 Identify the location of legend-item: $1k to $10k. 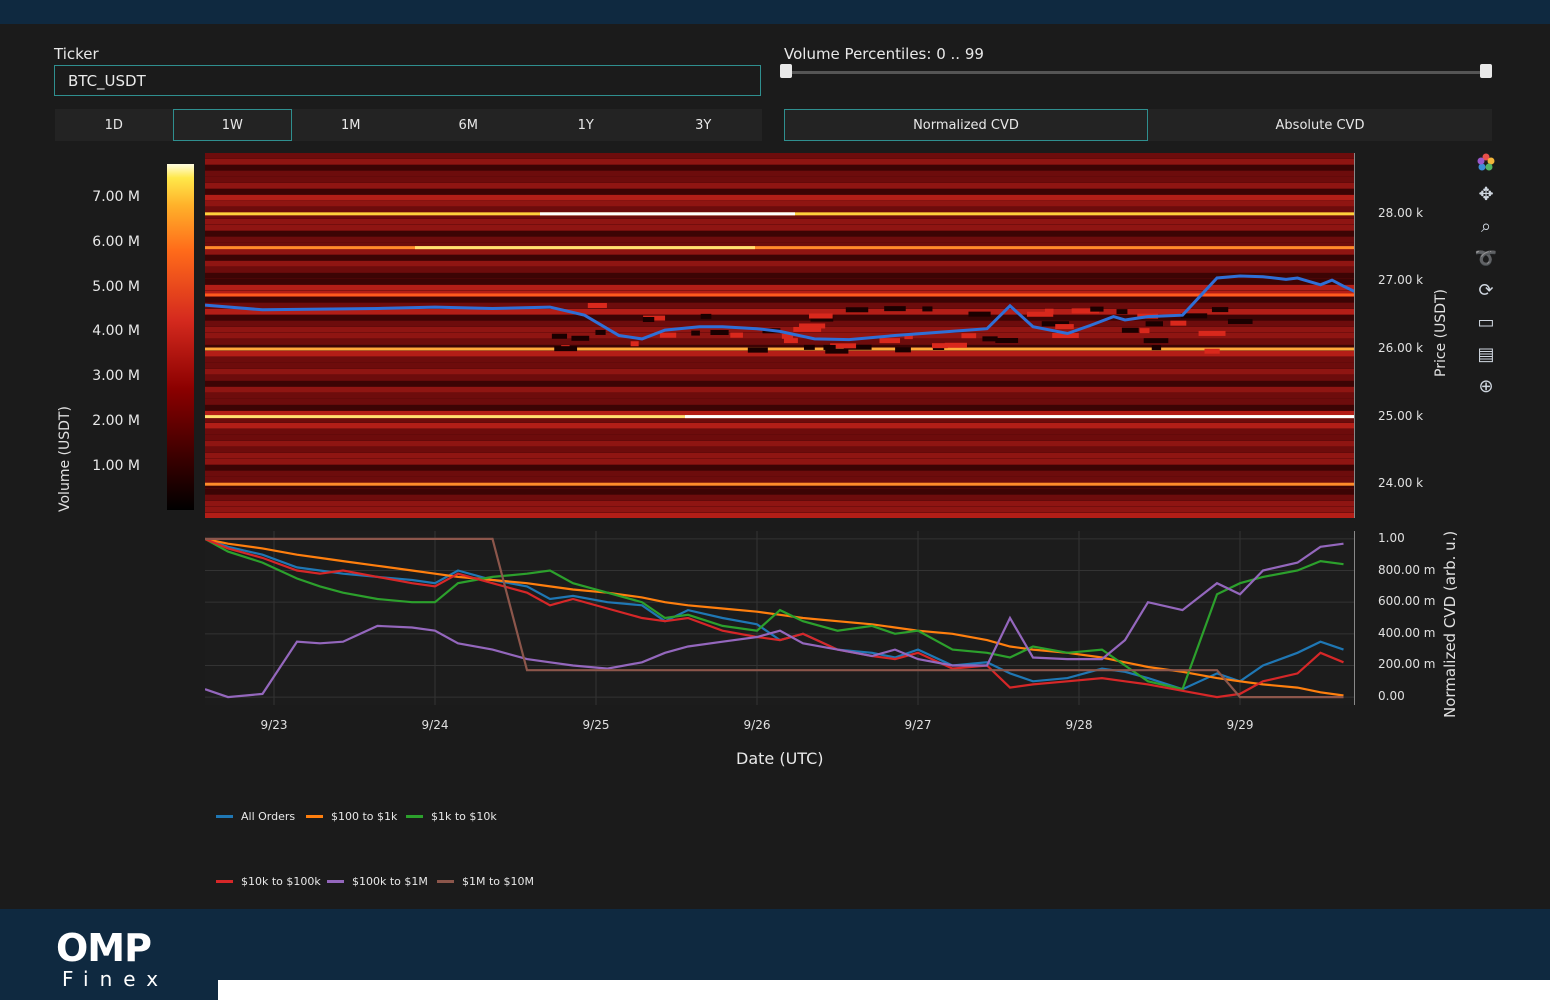
(451, 816).